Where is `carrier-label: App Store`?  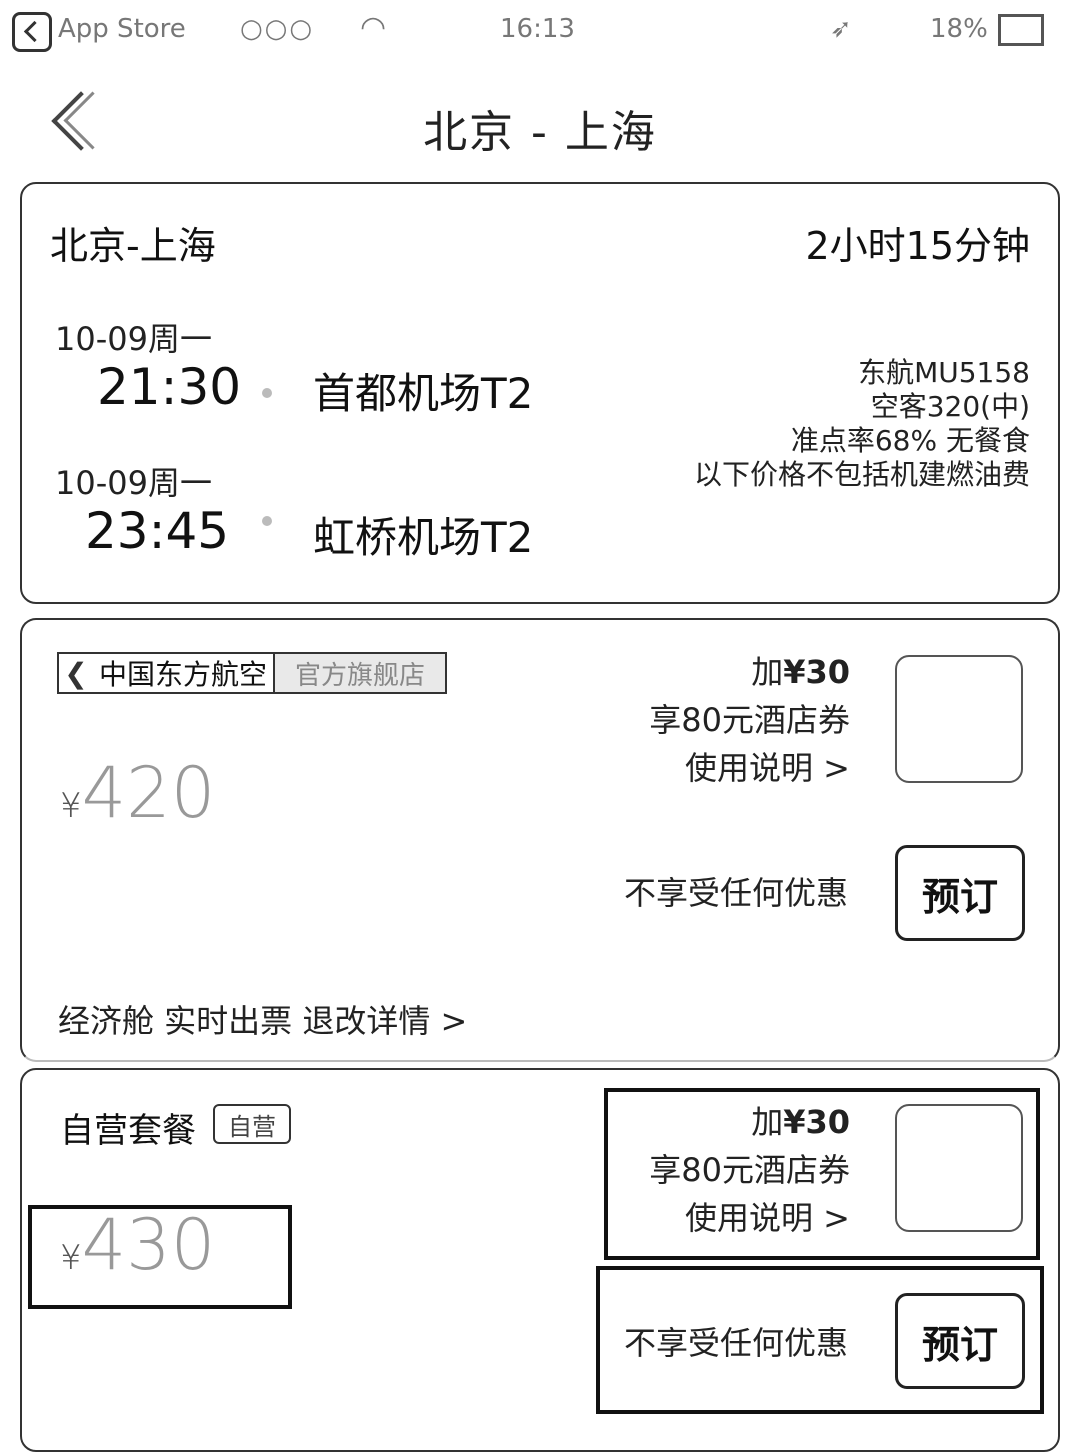
carrier-label: App Store is located at coordinates (122, 29).